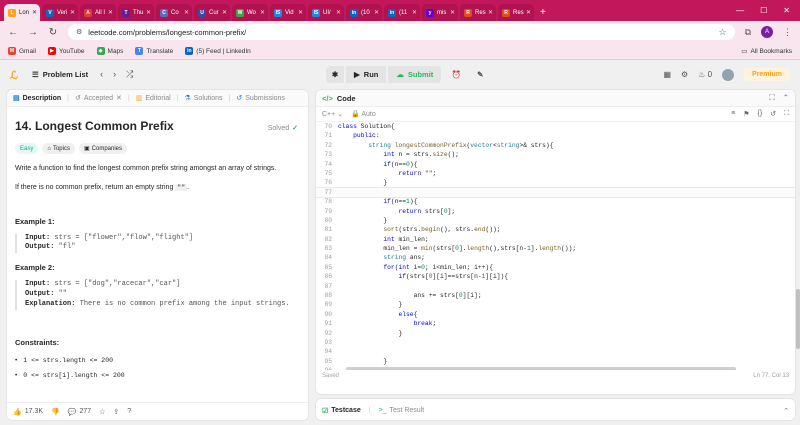 This screenshot has height=425, width=800. Describe the element at coordinates (555, 286) in the screenshot. I see `code-line: 87` at that location.